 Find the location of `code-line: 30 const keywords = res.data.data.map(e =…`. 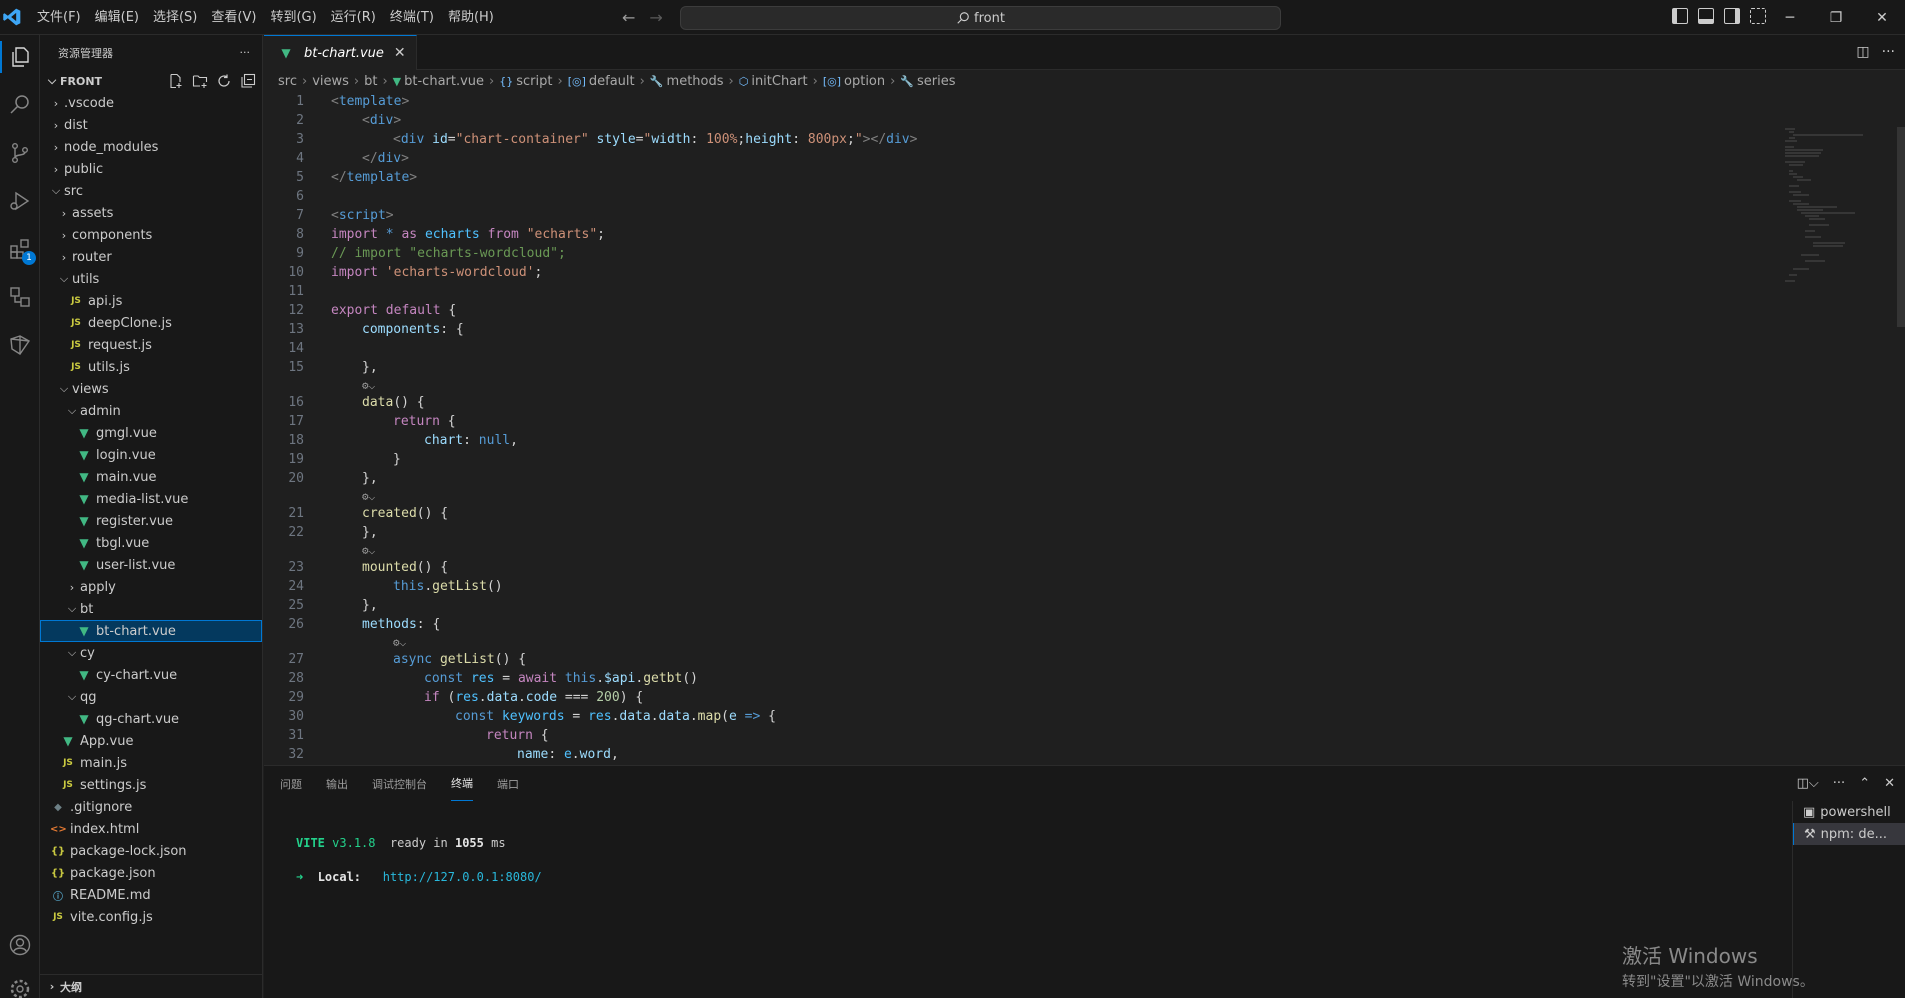

code-line: 30 const keywords = res.data.data.map(e =… is located at coordinates (1064, 716).